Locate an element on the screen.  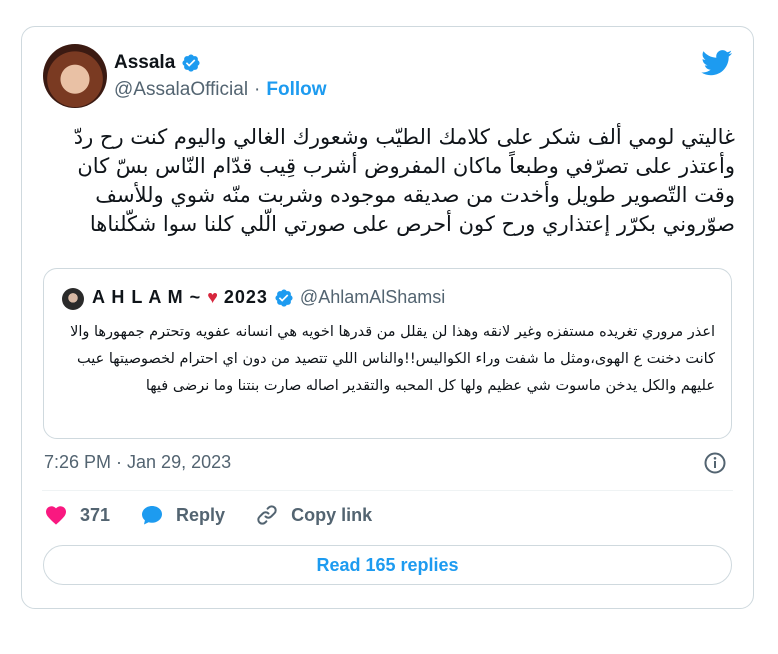
heart-emoji: ♥ is located at coordinates (212, 297).